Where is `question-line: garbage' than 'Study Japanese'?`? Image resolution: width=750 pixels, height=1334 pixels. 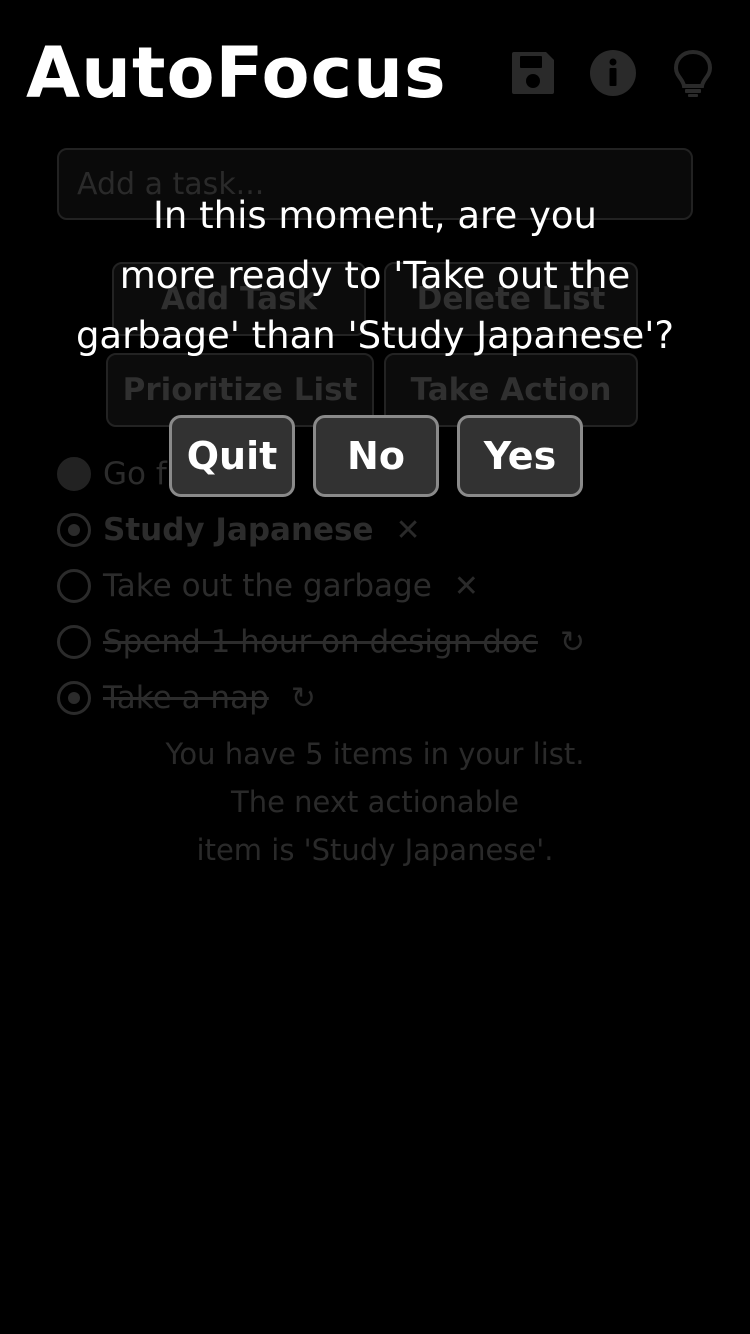
question-line: garbage' than 'Study Japanese'? is located at coordinates (375, 335).